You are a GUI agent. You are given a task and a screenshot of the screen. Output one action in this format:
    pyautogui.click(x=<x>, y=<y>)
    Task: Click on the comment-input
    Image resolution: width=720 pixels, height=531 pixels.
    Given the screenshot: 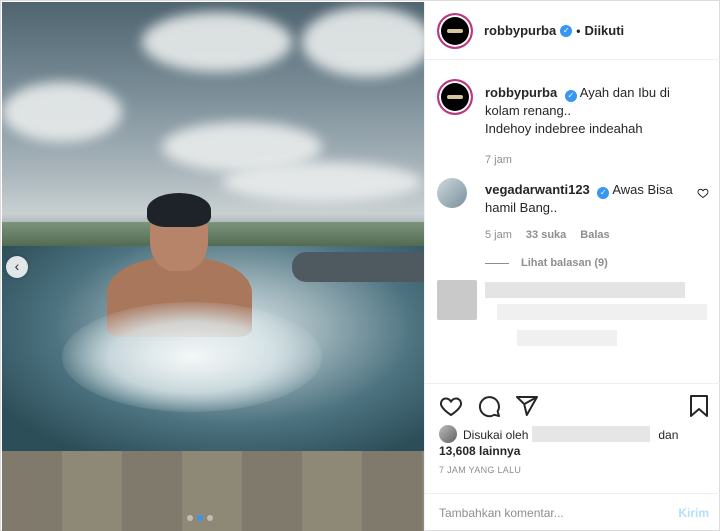 What is the action you would take?
    pyautogui.click(x=559, y=512)
    